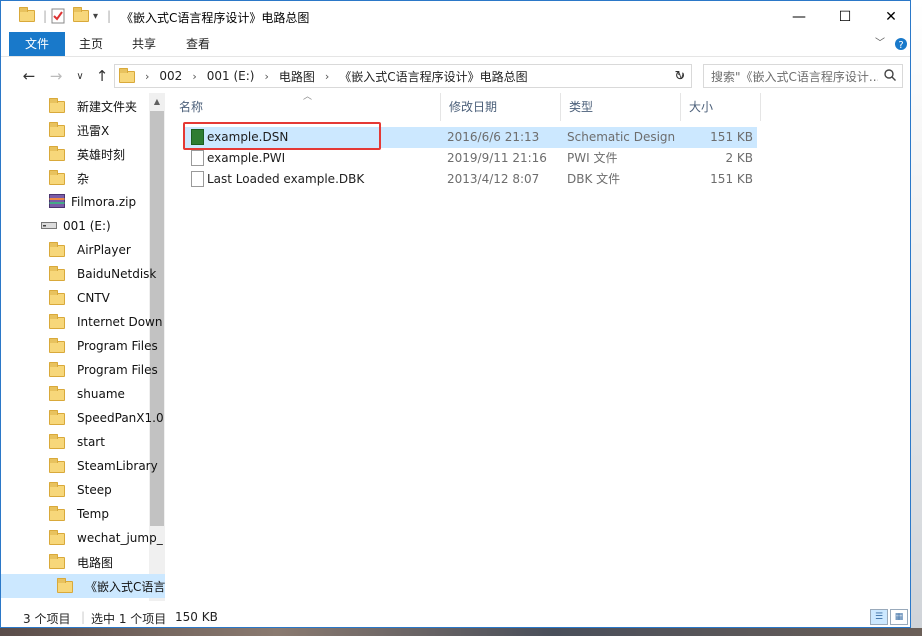 This screenshot has width=922, height=636. I want to click on nav-item: shuame, so click(83, 394).